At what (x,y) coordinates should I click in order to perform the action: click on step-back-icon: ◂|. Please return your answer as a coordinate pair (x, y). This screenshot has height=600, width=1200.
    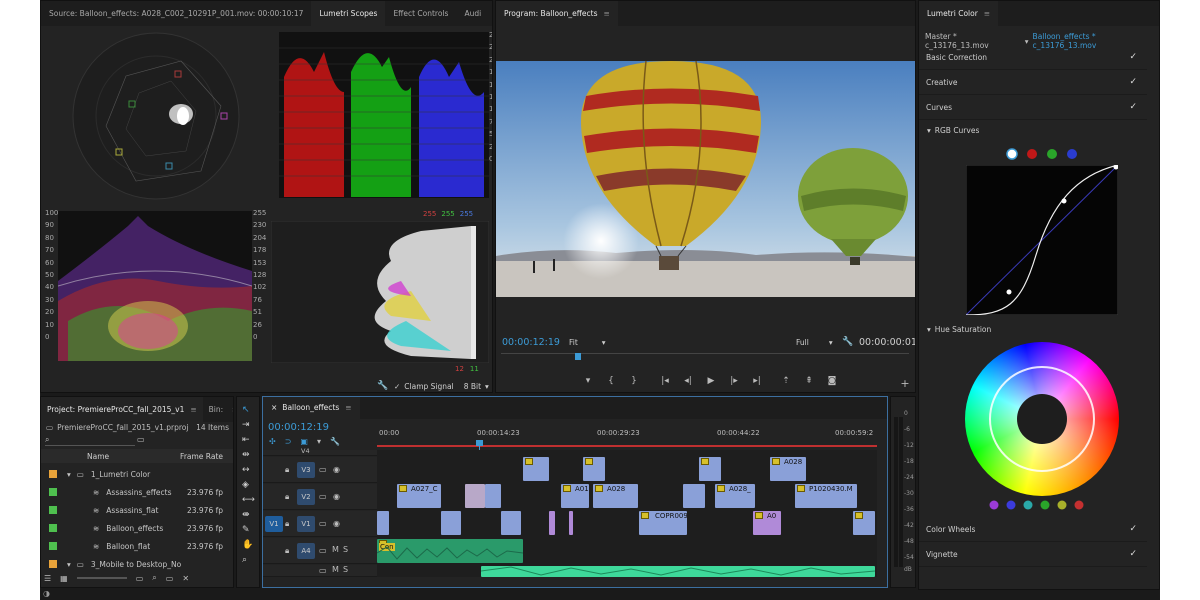
    Looking at the image, I should click on (688, 381).